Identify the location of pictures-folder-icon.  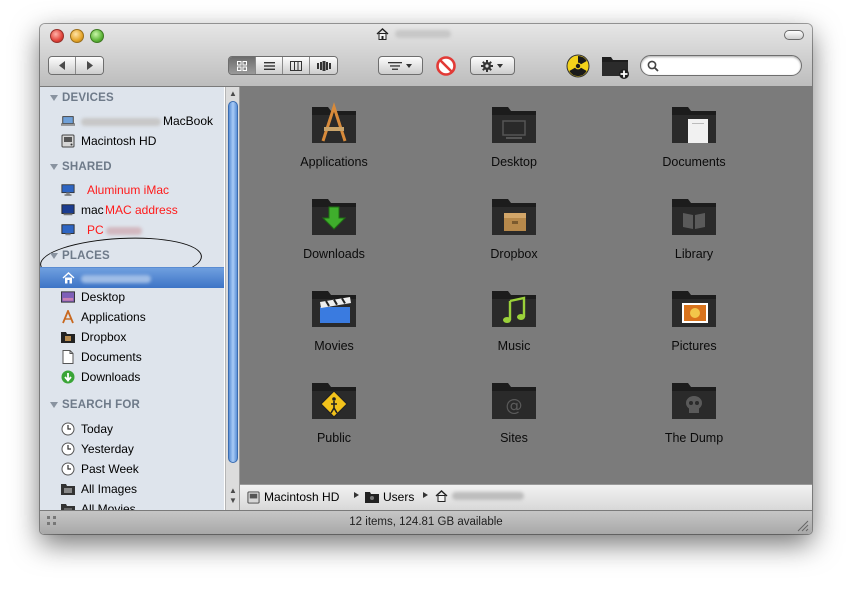
(694, 309).